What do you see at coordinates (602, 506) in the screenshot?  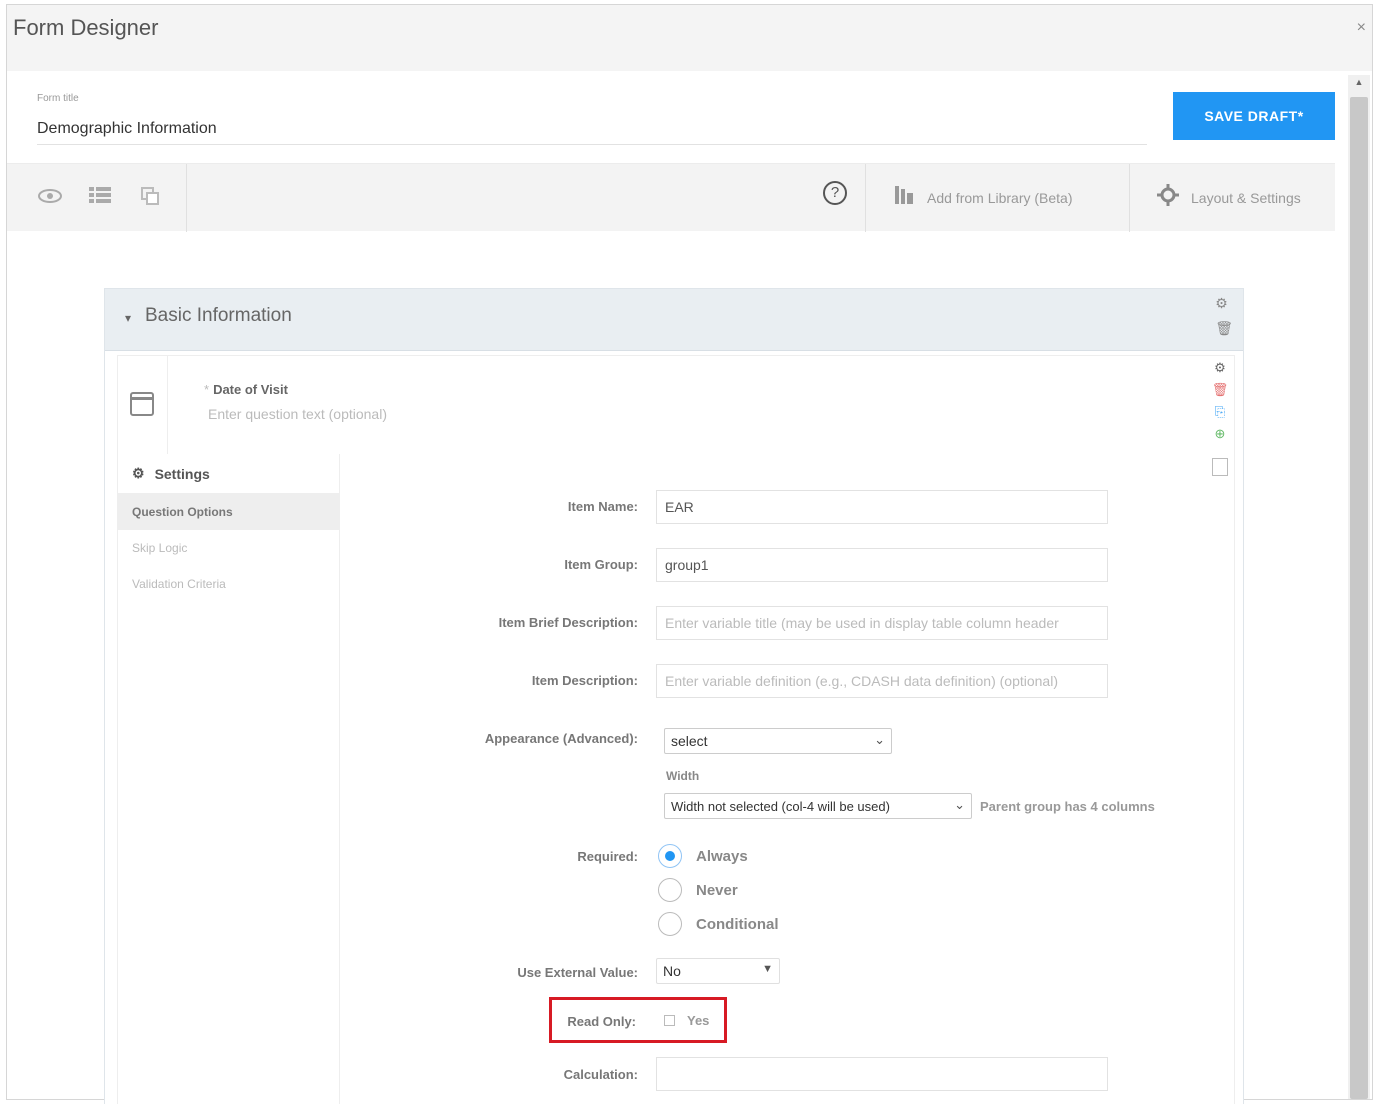 I see `item-name-label: Item Name:` at bounding box center [602, 506].